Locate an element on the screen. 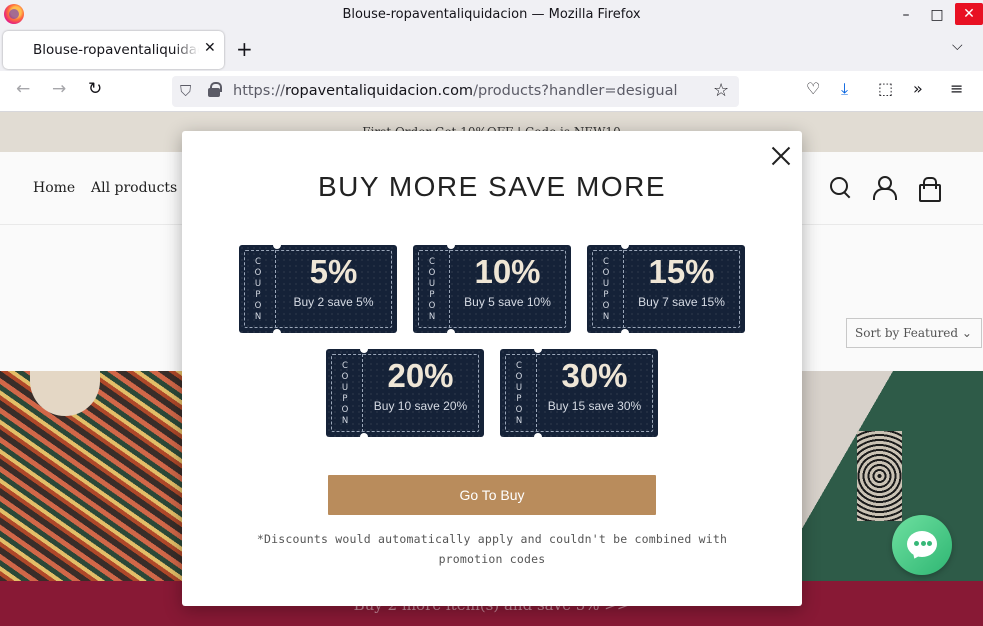 Image resolution: width=983 pixels, height=626 pixels. coupon-percent: 30% is located at coordinates (594, 375).